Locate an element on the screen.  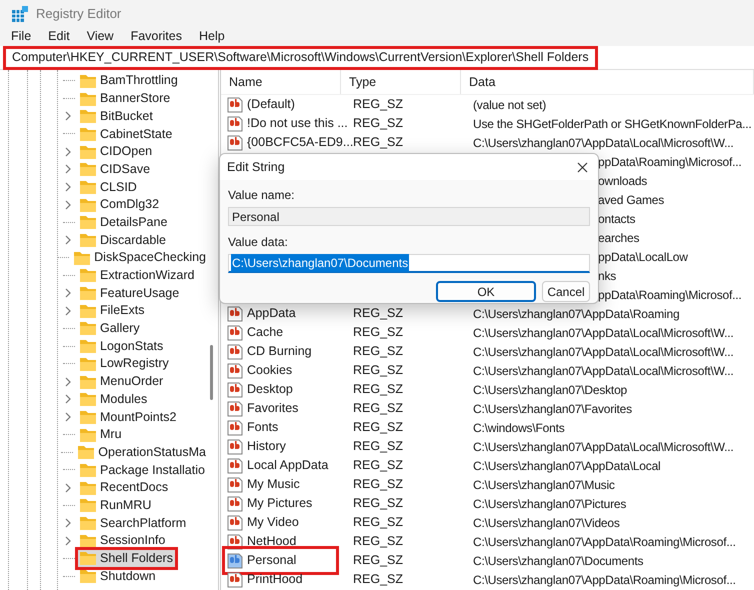
app-icon is located at coordinates (20, 14).